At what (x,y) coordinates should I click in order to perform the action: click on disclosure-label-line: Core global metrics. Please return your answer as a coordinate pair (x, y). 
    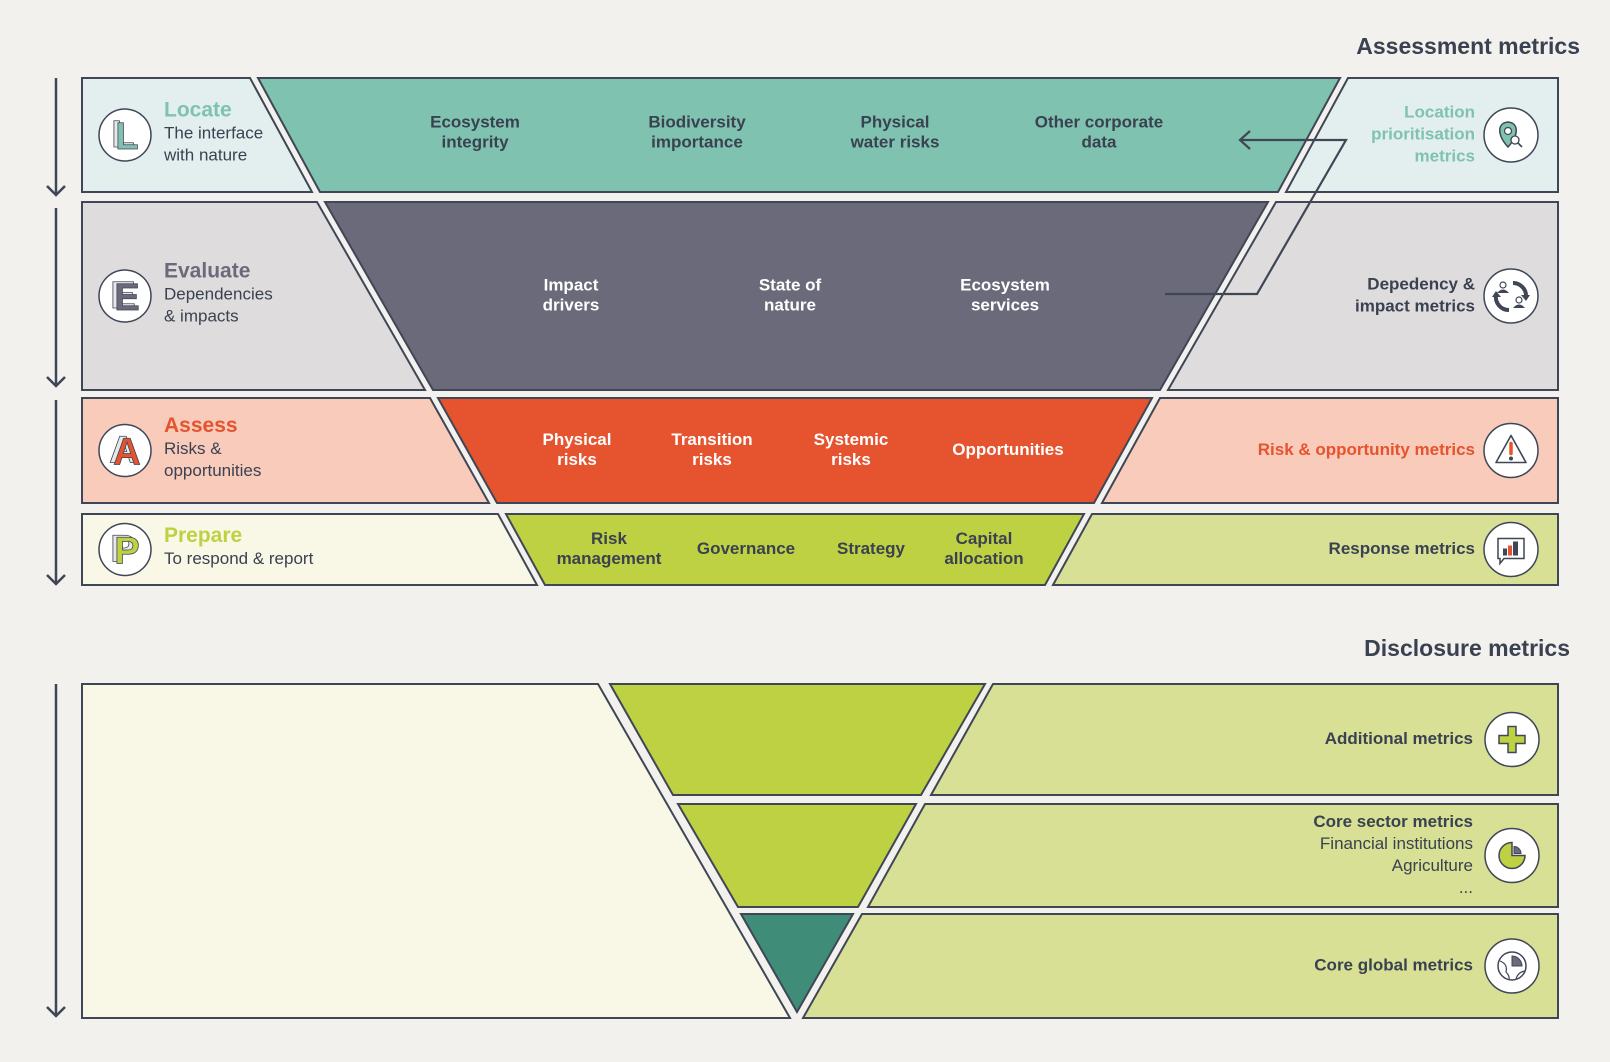
    Looking at the image, I should click on (1393, 964).